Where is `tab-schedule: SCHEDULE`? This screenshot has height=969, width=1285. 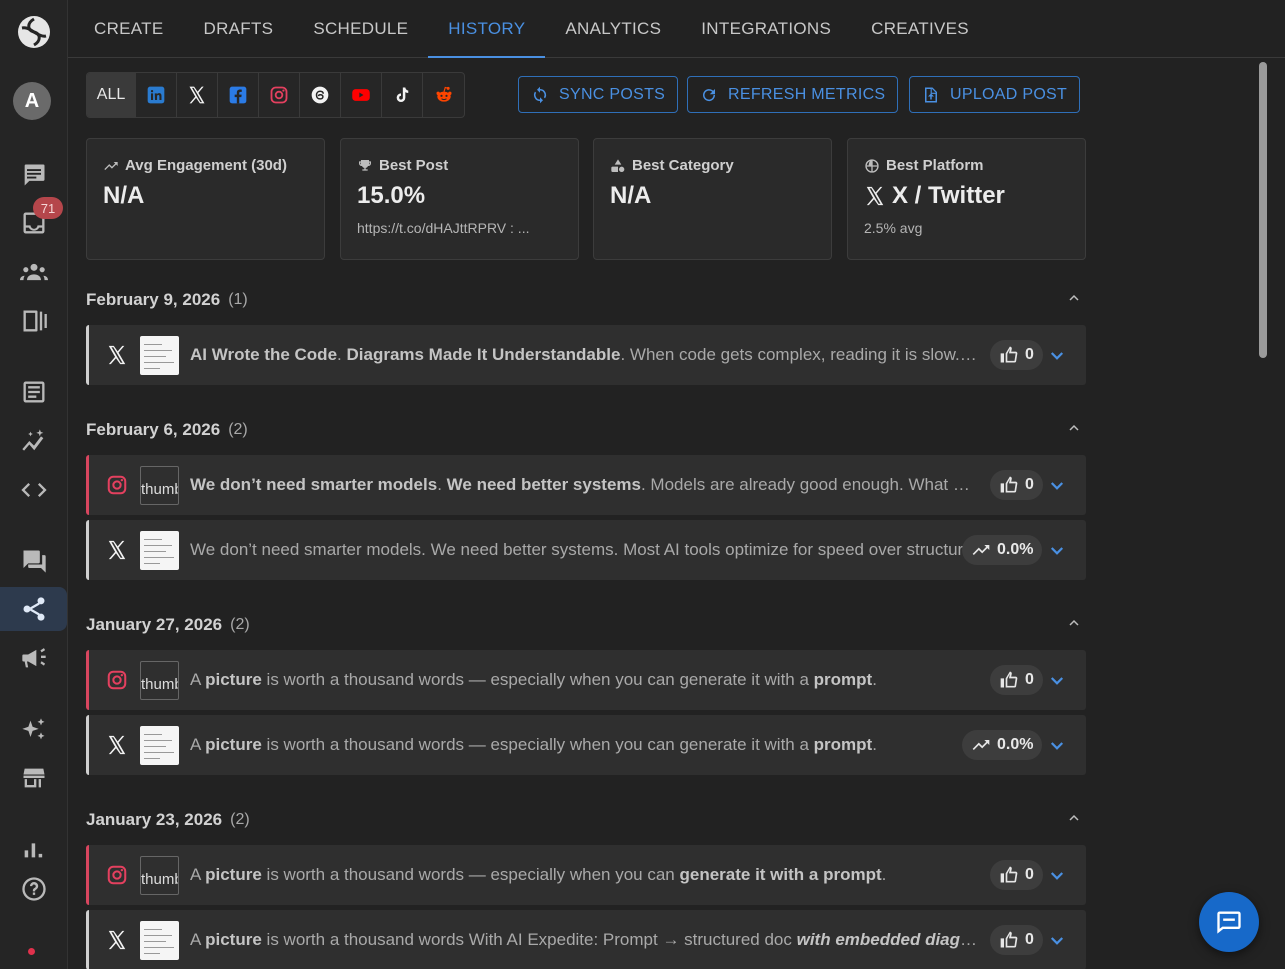 tab-schedule: SCHEDULE is located at coordinates (360, 28).